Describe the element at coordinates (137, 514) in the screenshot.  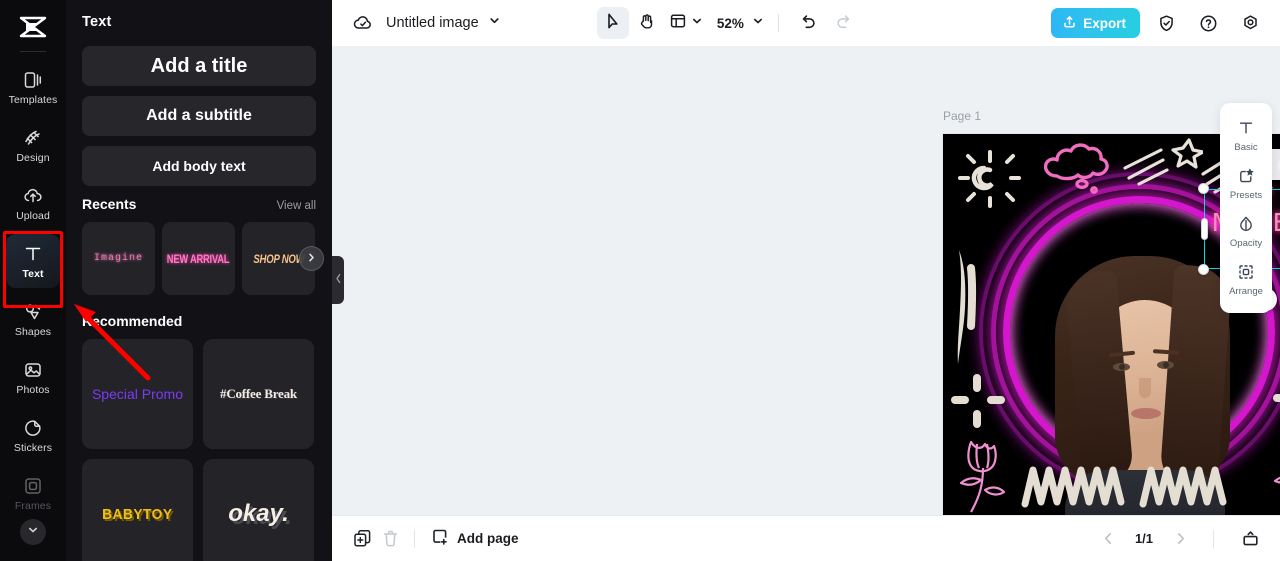
I see `recommended-item-label: BABYTOY` at that location.